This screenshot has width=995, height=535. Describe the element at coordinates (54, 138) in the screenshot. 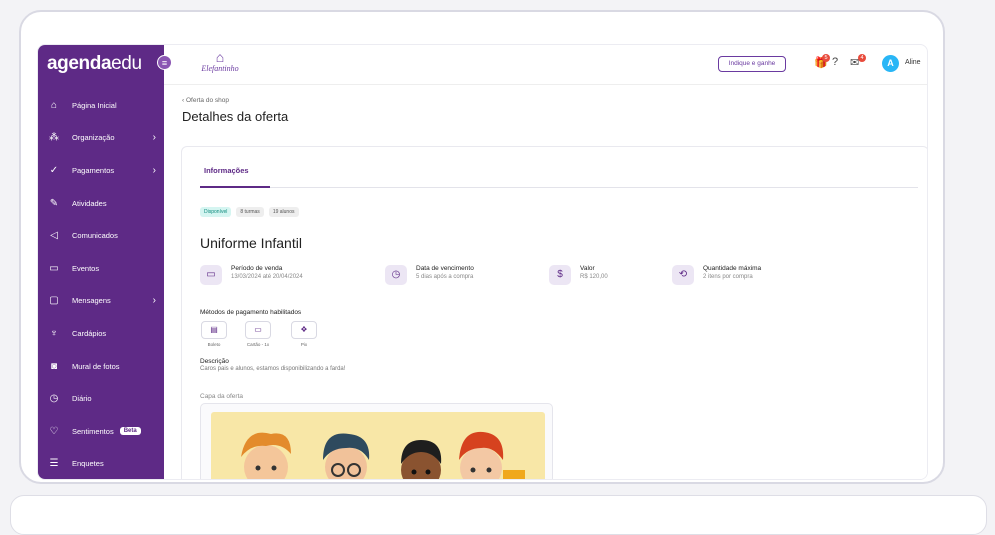

I see `org-icon: ⁂` at that location.